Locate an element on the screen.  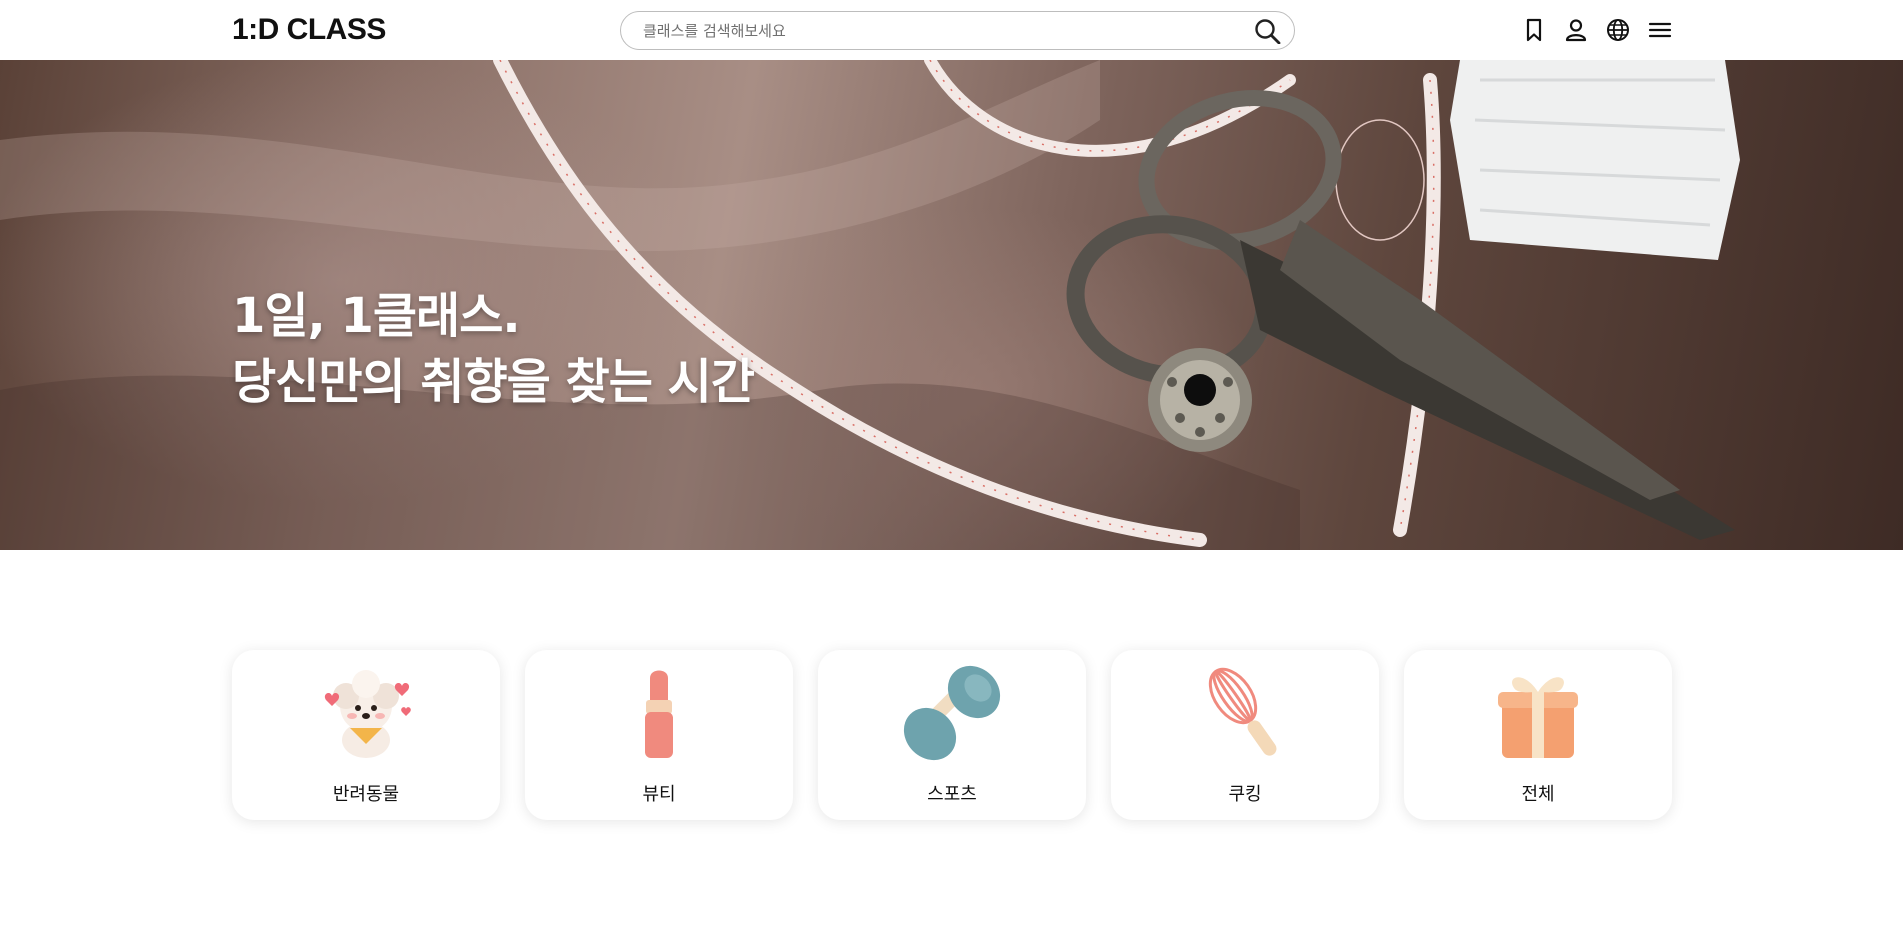
category-label: 반려동물 is located at coordinates (366, 794).